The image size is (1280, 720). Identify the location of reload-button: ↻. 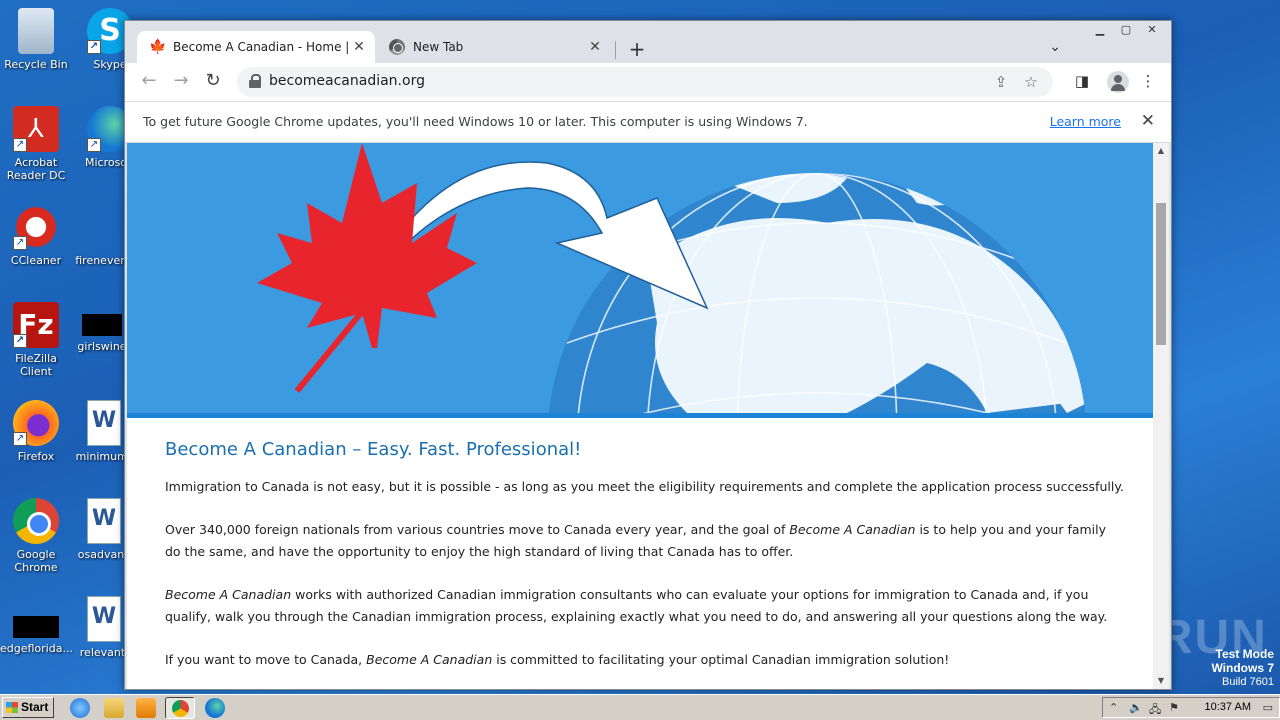
(213, 81).